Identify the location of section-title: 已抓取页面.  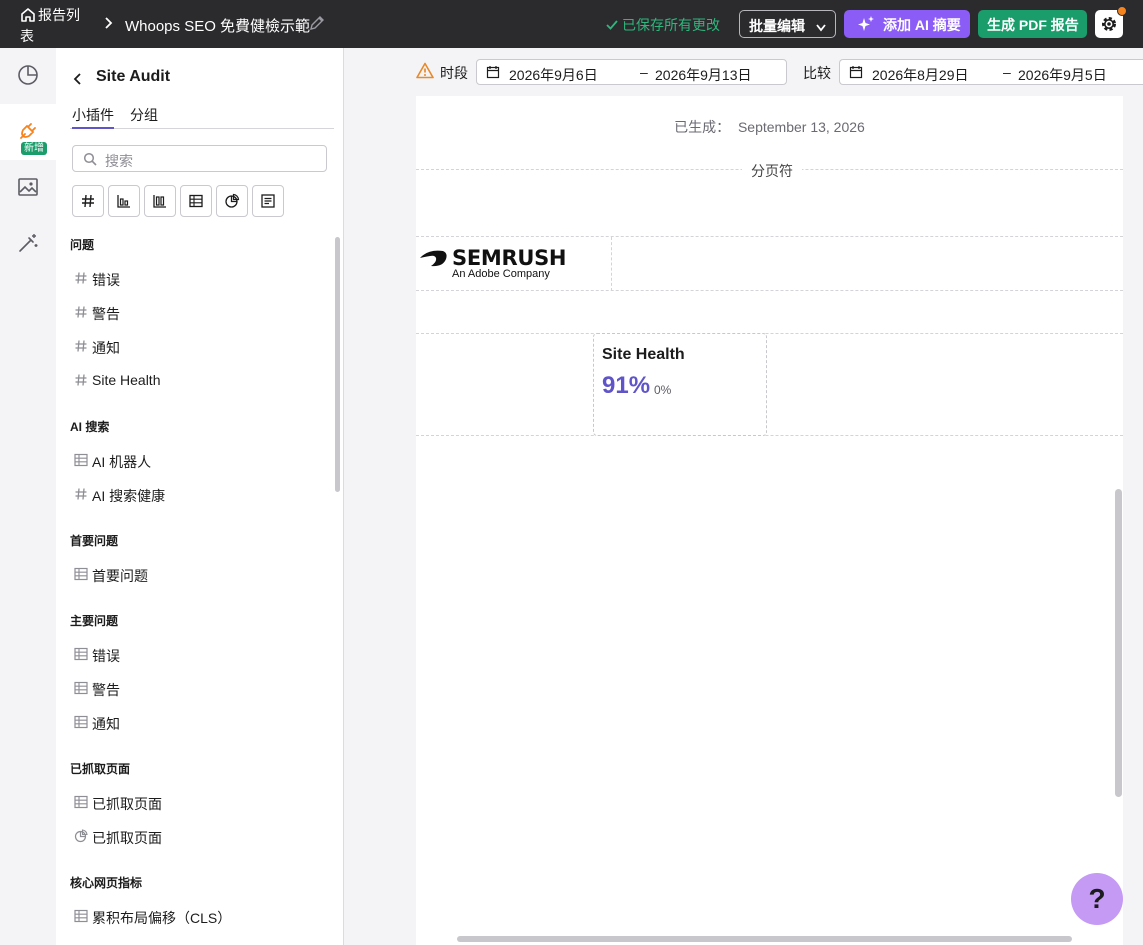
(100, 769).